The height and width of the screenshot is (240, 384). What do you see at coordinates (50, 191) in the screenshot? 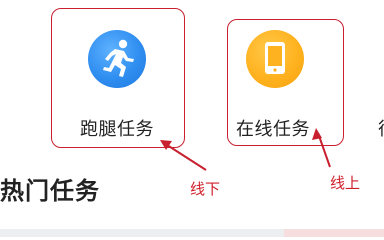
I see `section-title: 热门任务` at bounding box center [50, 191].